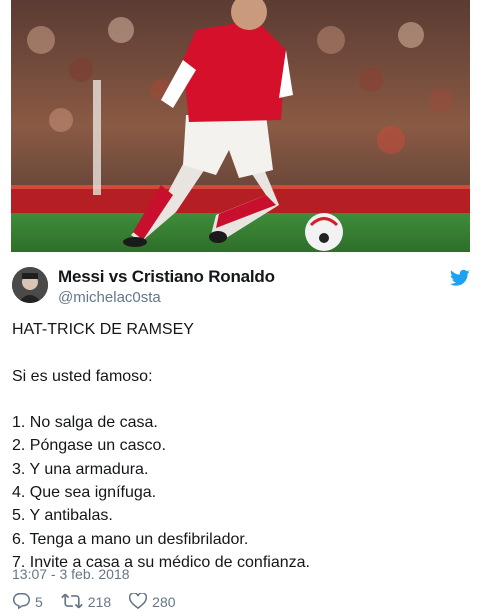 This screenshot has width=484, height=613. Describe the element at coordinates (39, 602) in the screenshot. I see `reply-count: 5` at that location.